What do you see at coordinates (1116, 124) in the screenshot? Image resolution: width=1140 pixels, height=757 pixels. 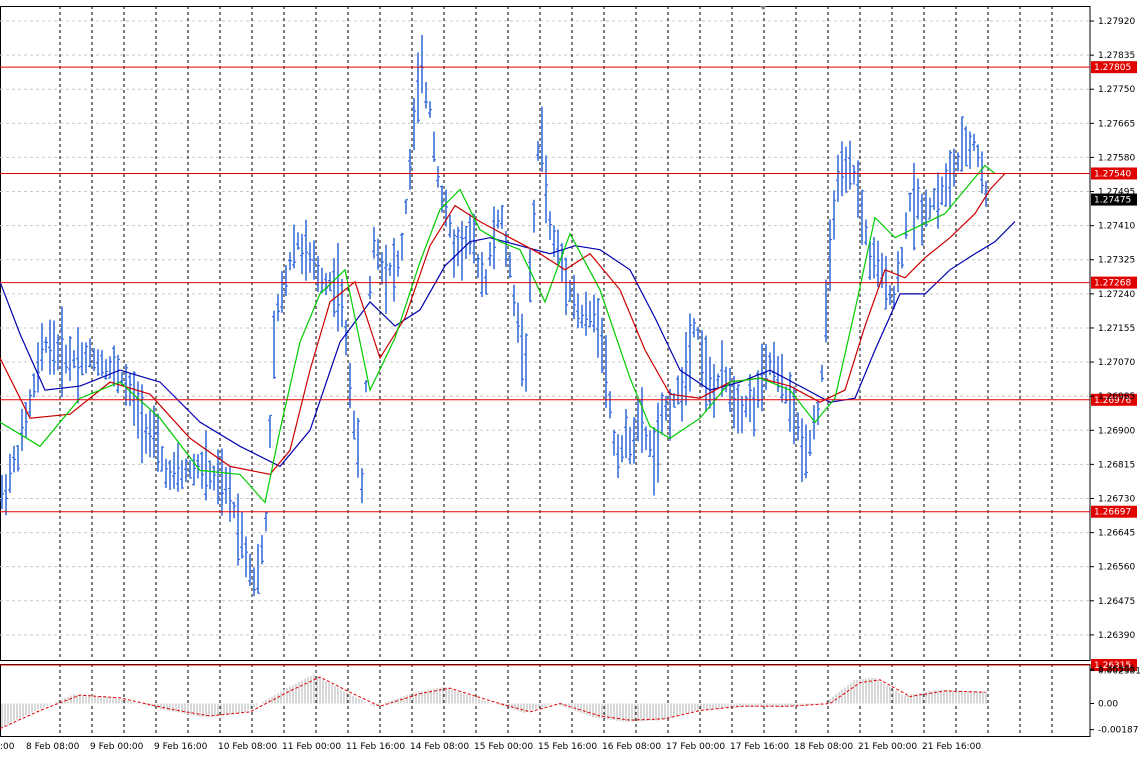 I see `y-tick-label: 1.27665` at bounding box center [1116, 124].